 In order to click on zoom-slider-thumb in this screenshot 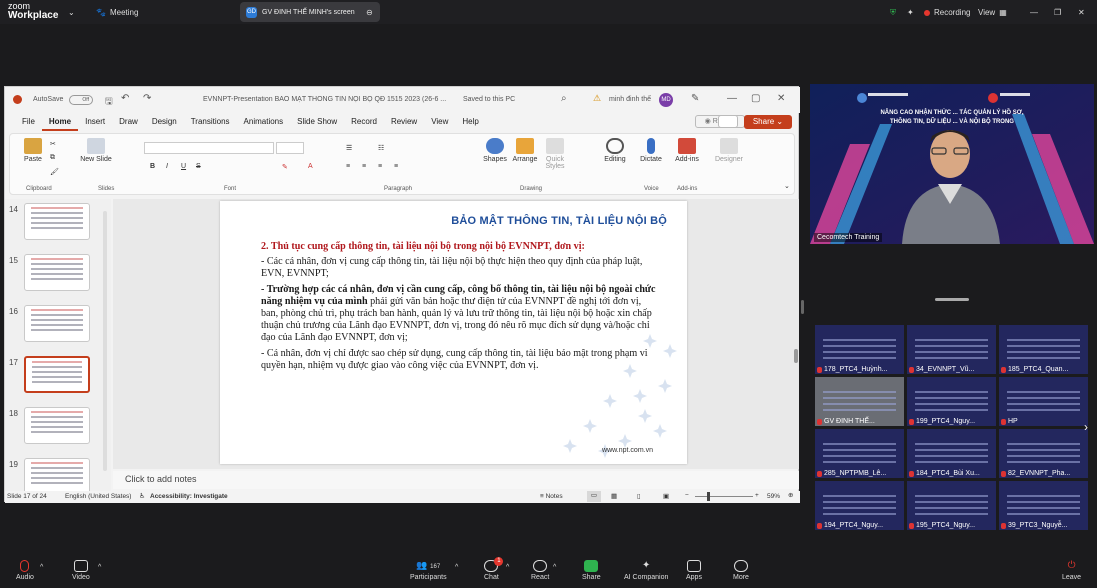, I will do `click(708, 496)`.